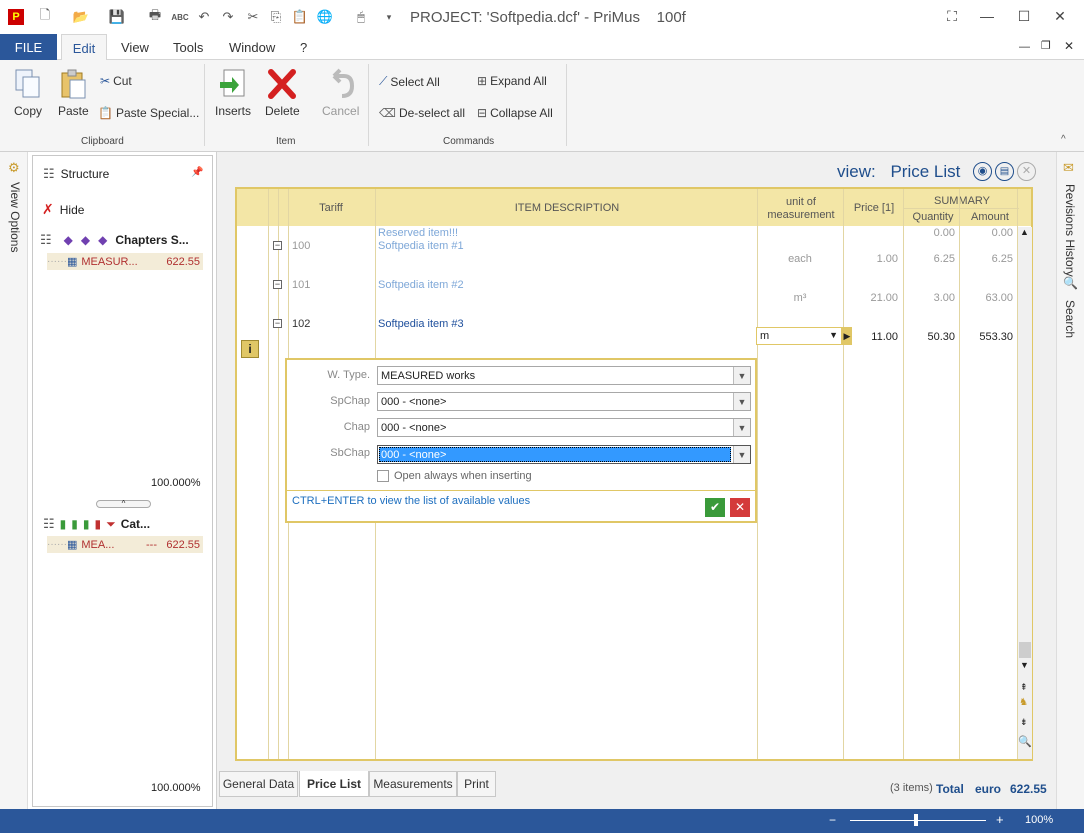 This screenshot has width=1084, height=833. What do you see at coordinates (1025, 650) in the screenshot?
I see `scroll-thumb` at bounding box center [1025, 650].